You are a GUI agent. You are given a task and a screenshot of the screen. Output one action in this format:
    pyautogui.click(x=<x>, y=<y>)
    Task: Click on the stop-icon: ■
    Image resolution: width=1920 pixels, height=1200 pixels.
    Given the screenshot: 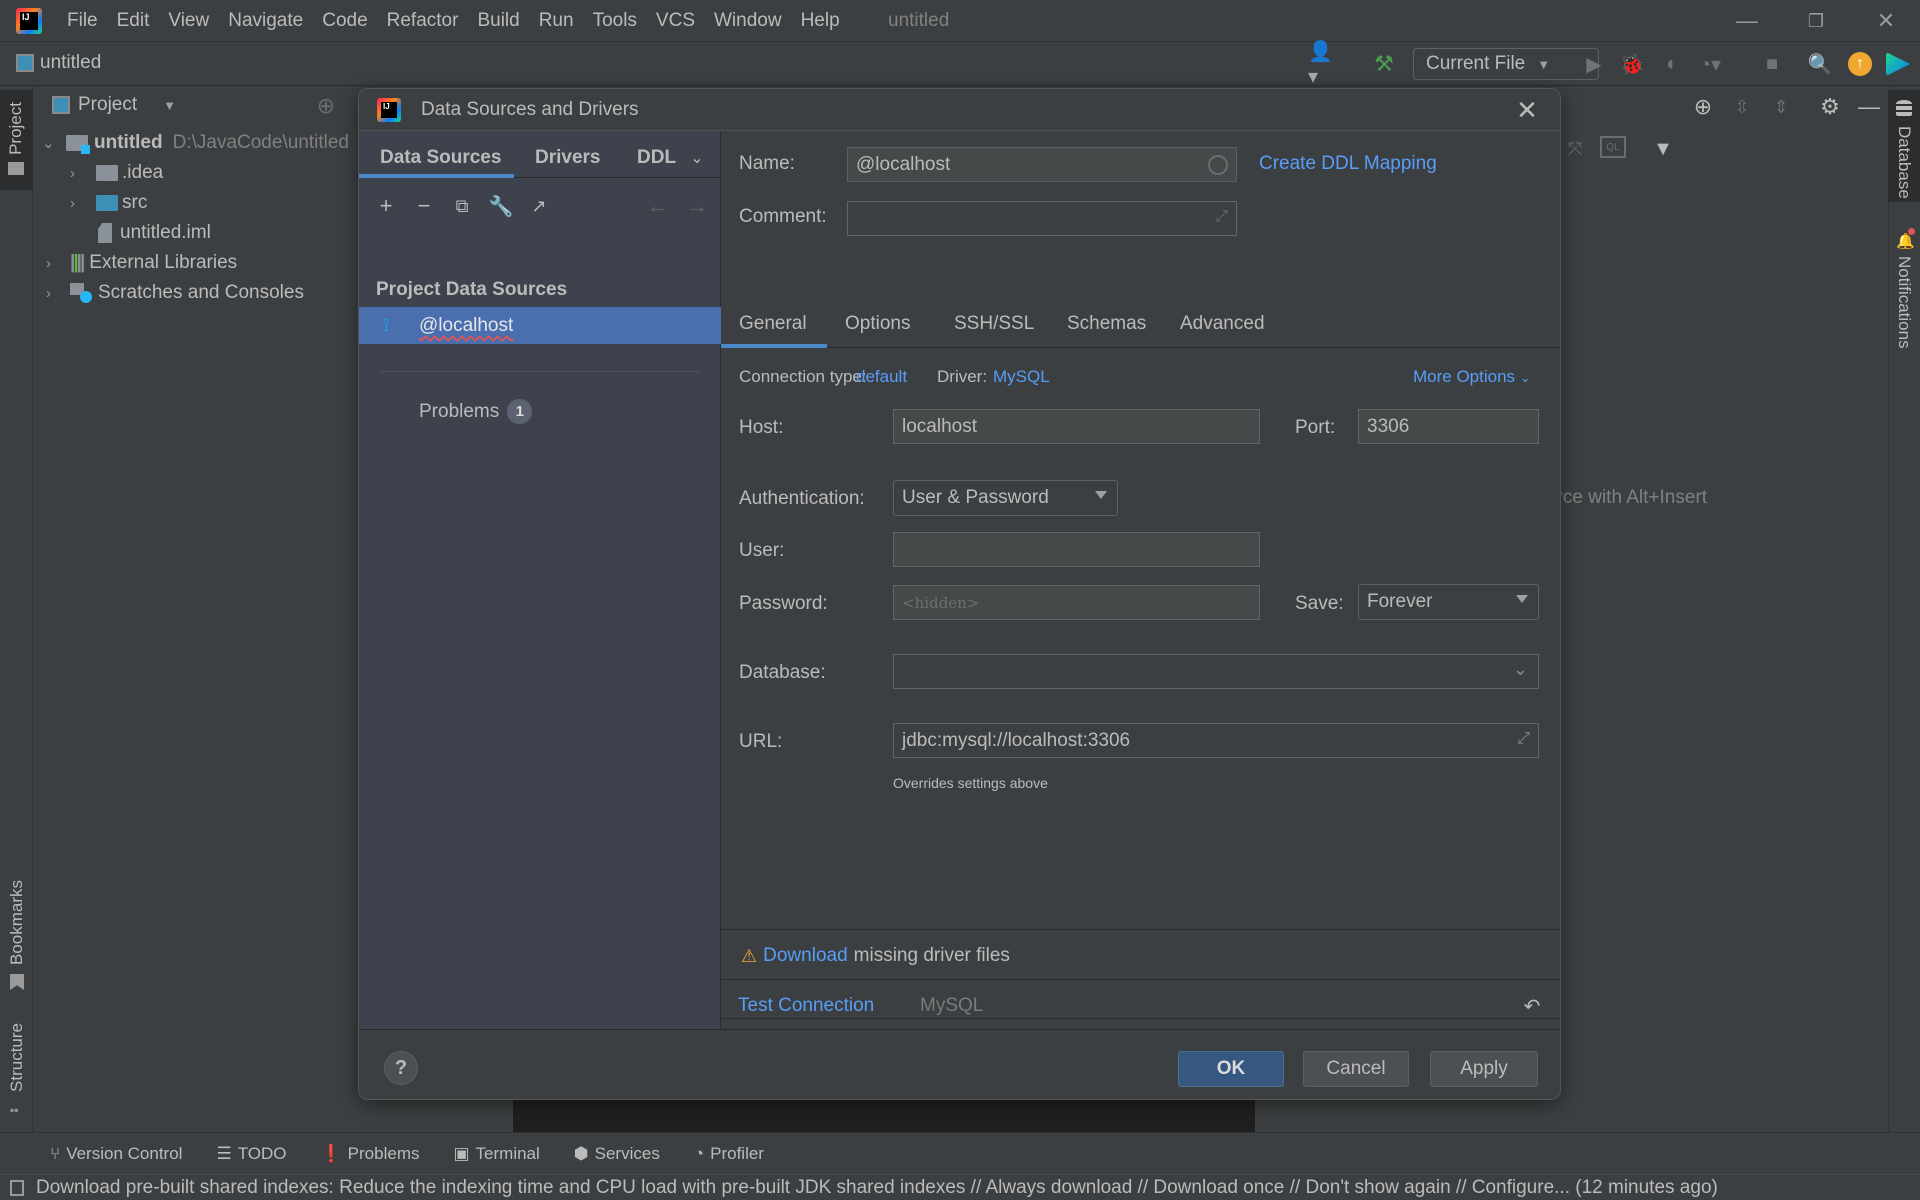 What is the action you would take?
    pyautogui.click(x=1772, y=64)
    